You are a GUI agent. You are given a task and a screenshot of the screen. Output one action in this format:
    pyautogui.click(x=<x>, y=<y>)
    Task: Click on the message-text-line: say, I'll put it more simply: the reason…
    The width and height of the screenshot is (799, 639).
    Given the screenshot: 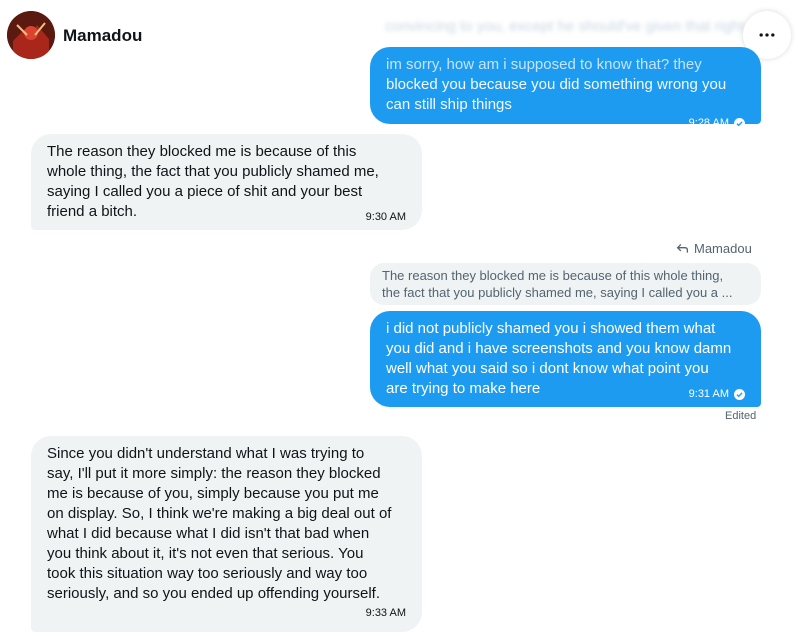 What is the action you would take?
    pyautogui.click(x=214, y=473)
    